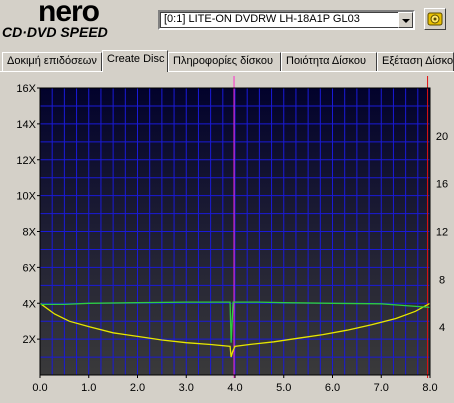  I want to click on drive-select-value: [0:1] LITE-ON DVDRW LH-18A1P GL03, so click(262, 19).